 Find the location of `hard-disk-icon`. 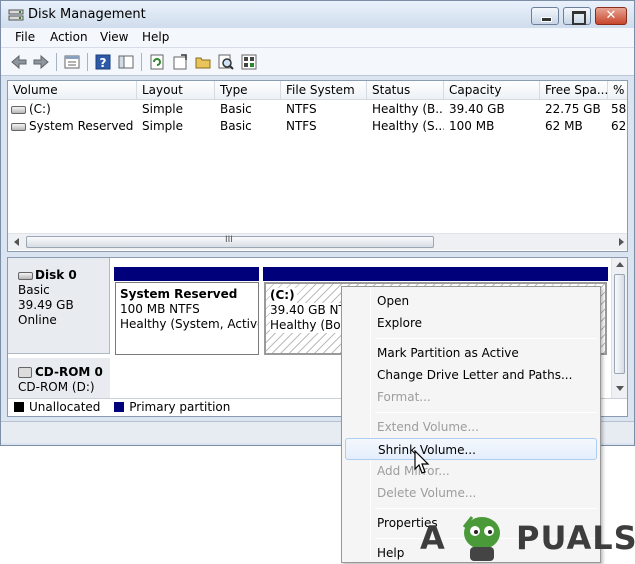

hard-disk-icon is located at coordinates (25, 275).